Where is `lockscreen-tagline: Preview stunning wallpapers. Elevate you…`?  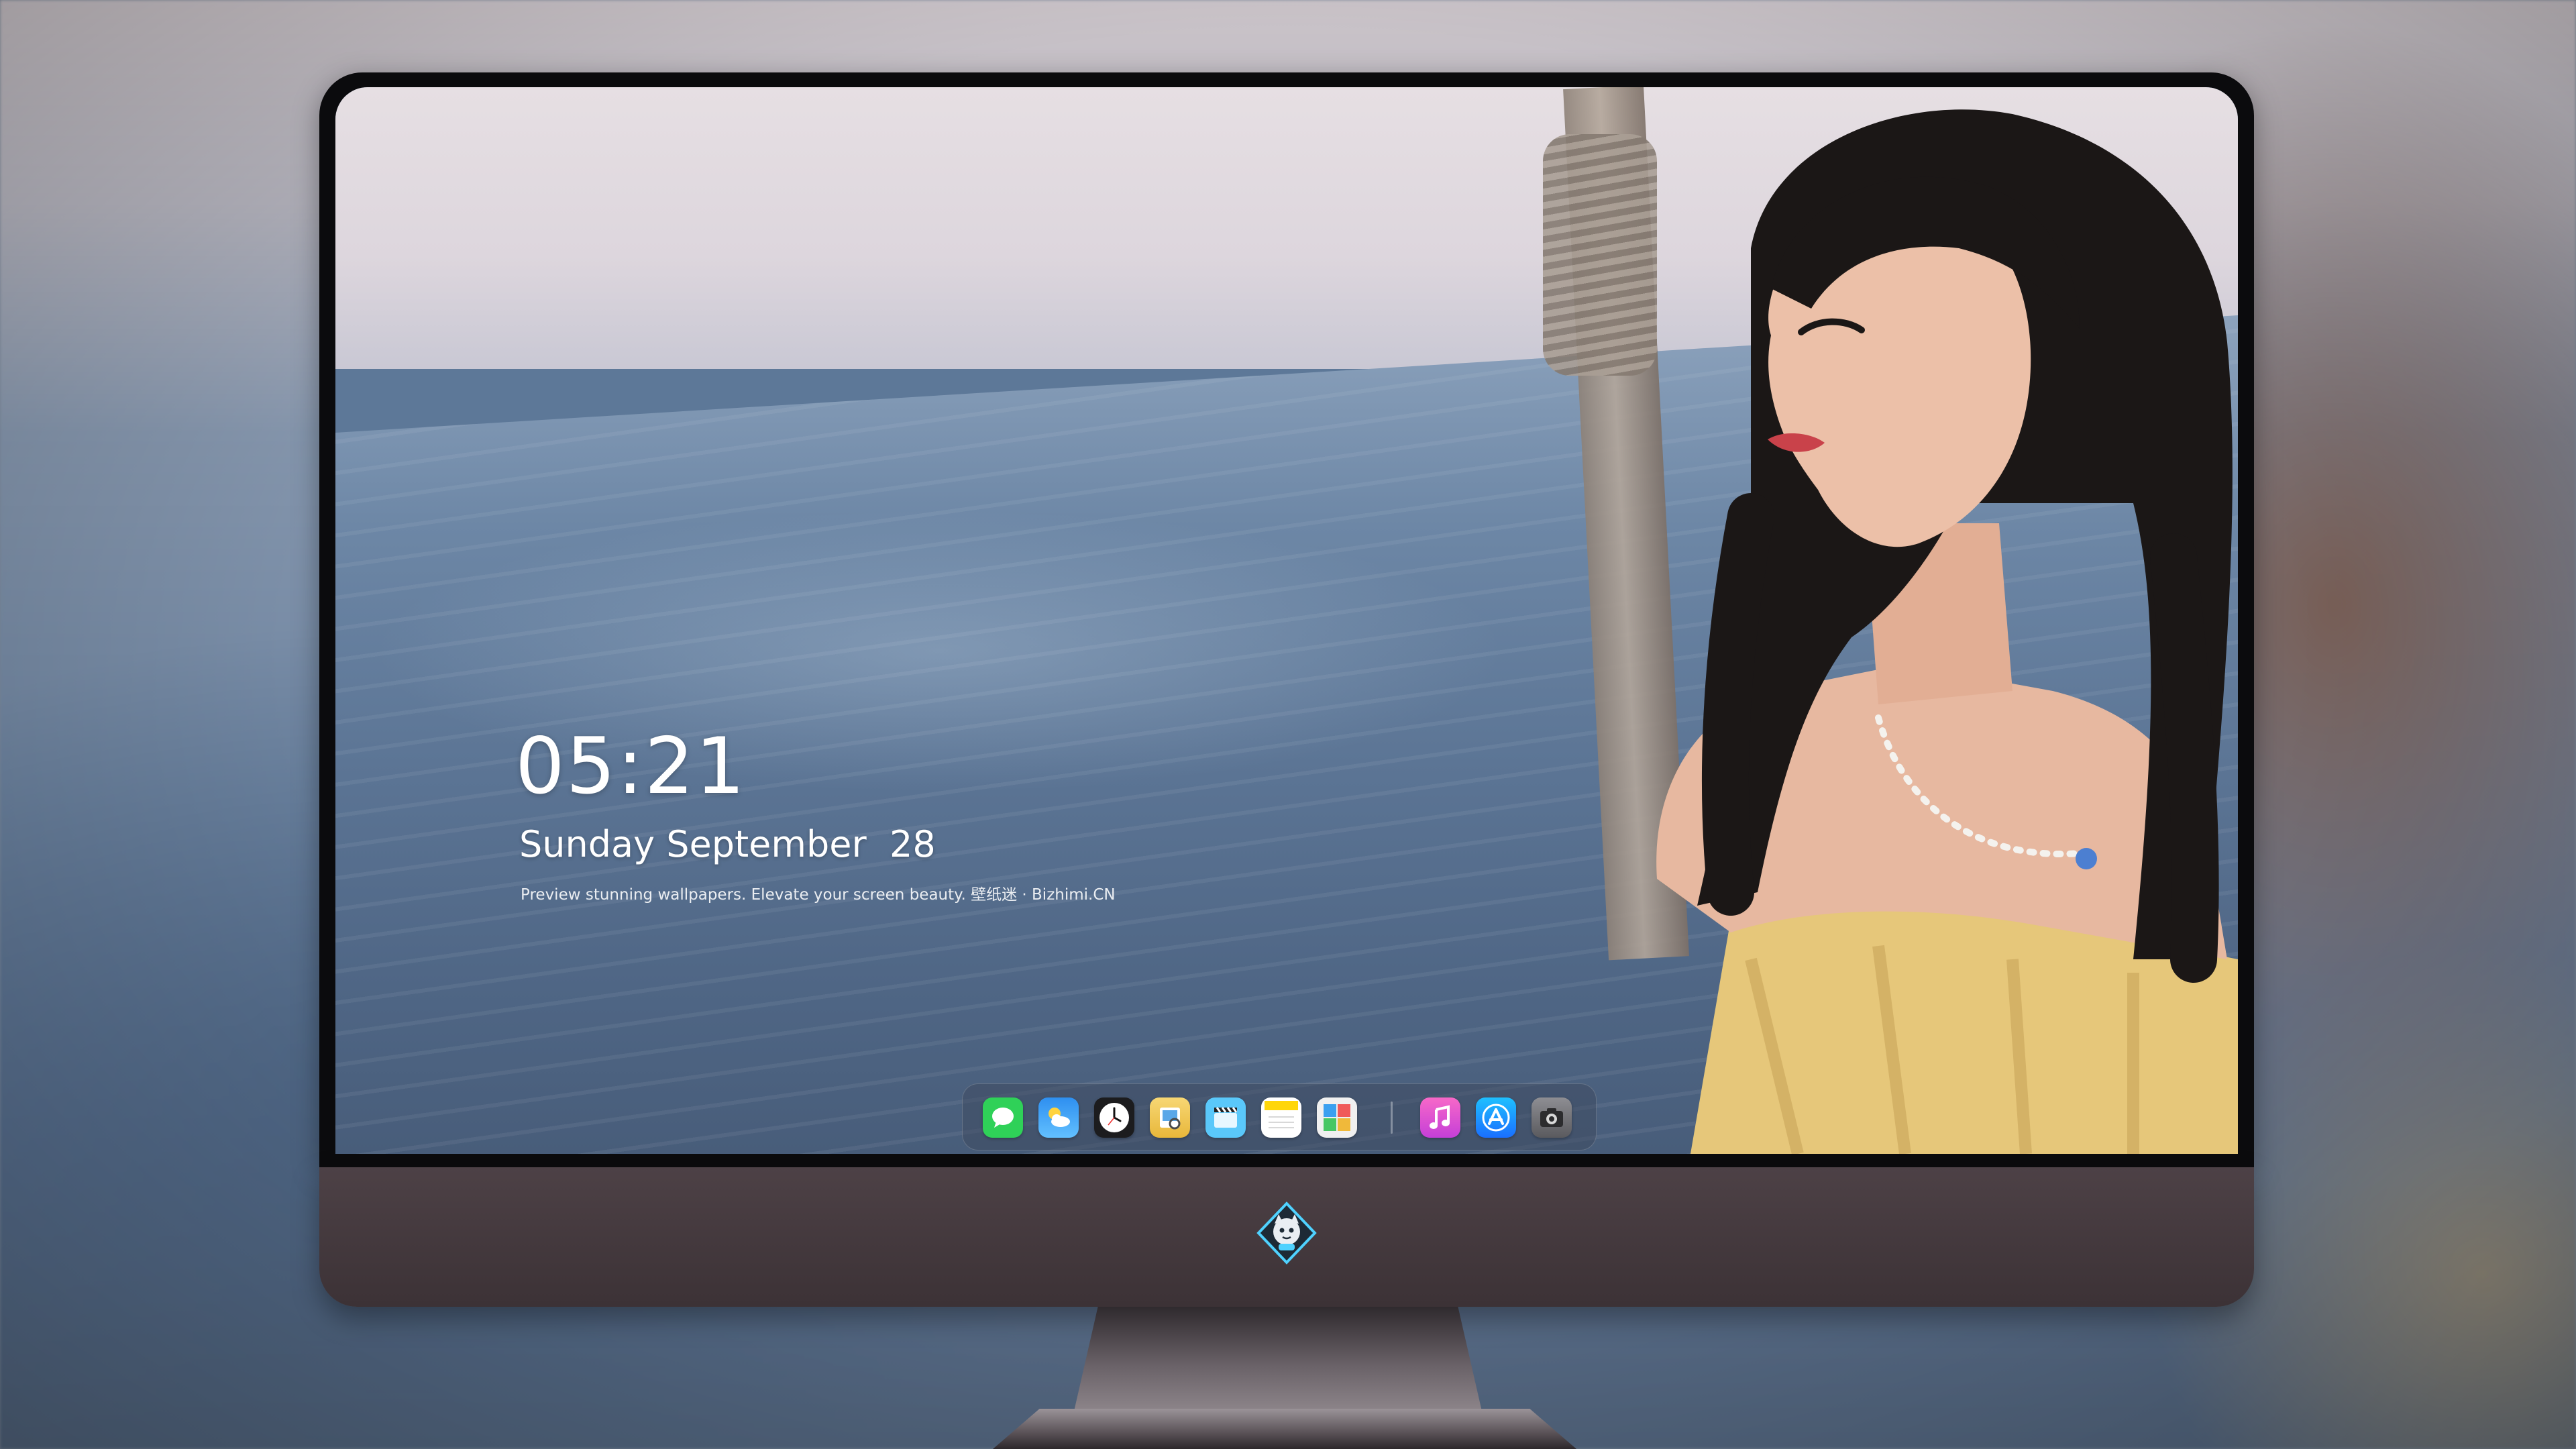 lockscreen-tagline: Preview stunning wallpapers. Elevate you… is located at coordinates (818, 895).